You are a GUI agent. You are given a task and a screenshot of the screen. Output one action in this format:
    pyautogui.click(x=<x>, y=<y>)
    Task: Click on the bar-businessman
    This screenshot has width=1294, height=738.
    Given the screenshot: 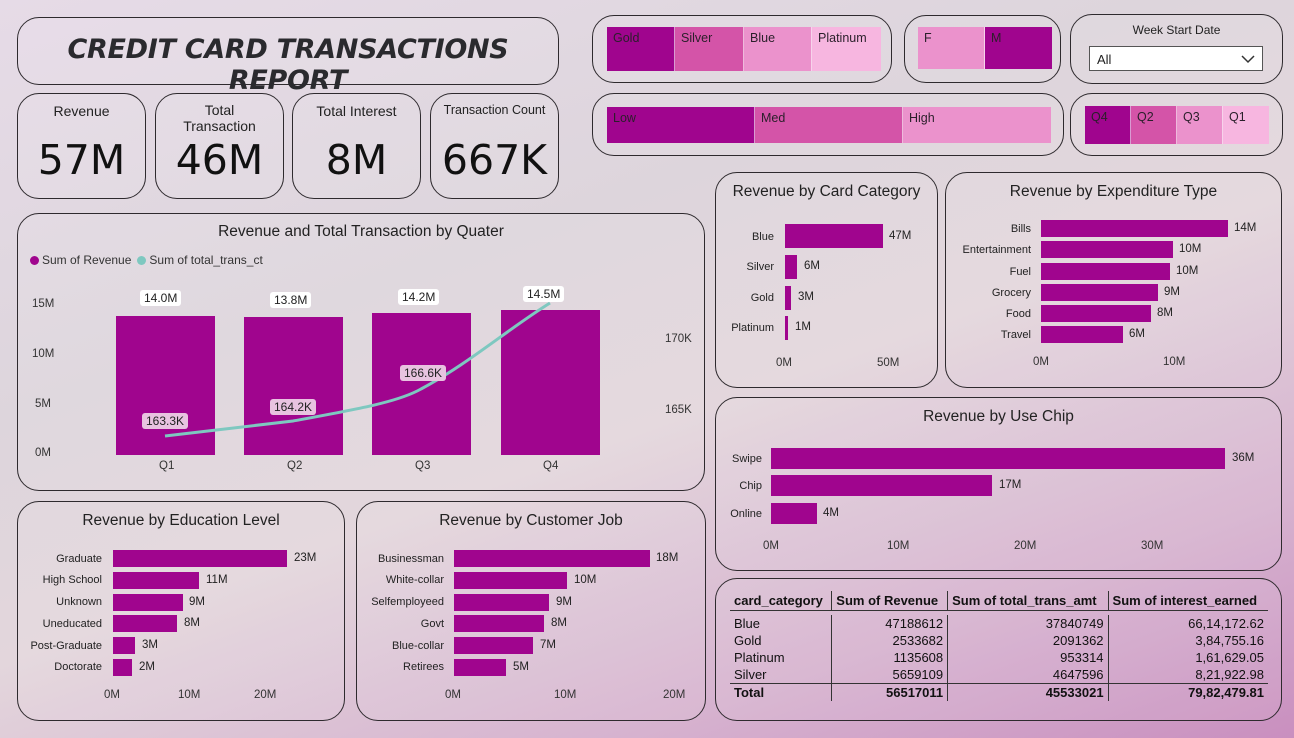 What is the action you would take?
    pyautogui.click(x=552, y=558)
    